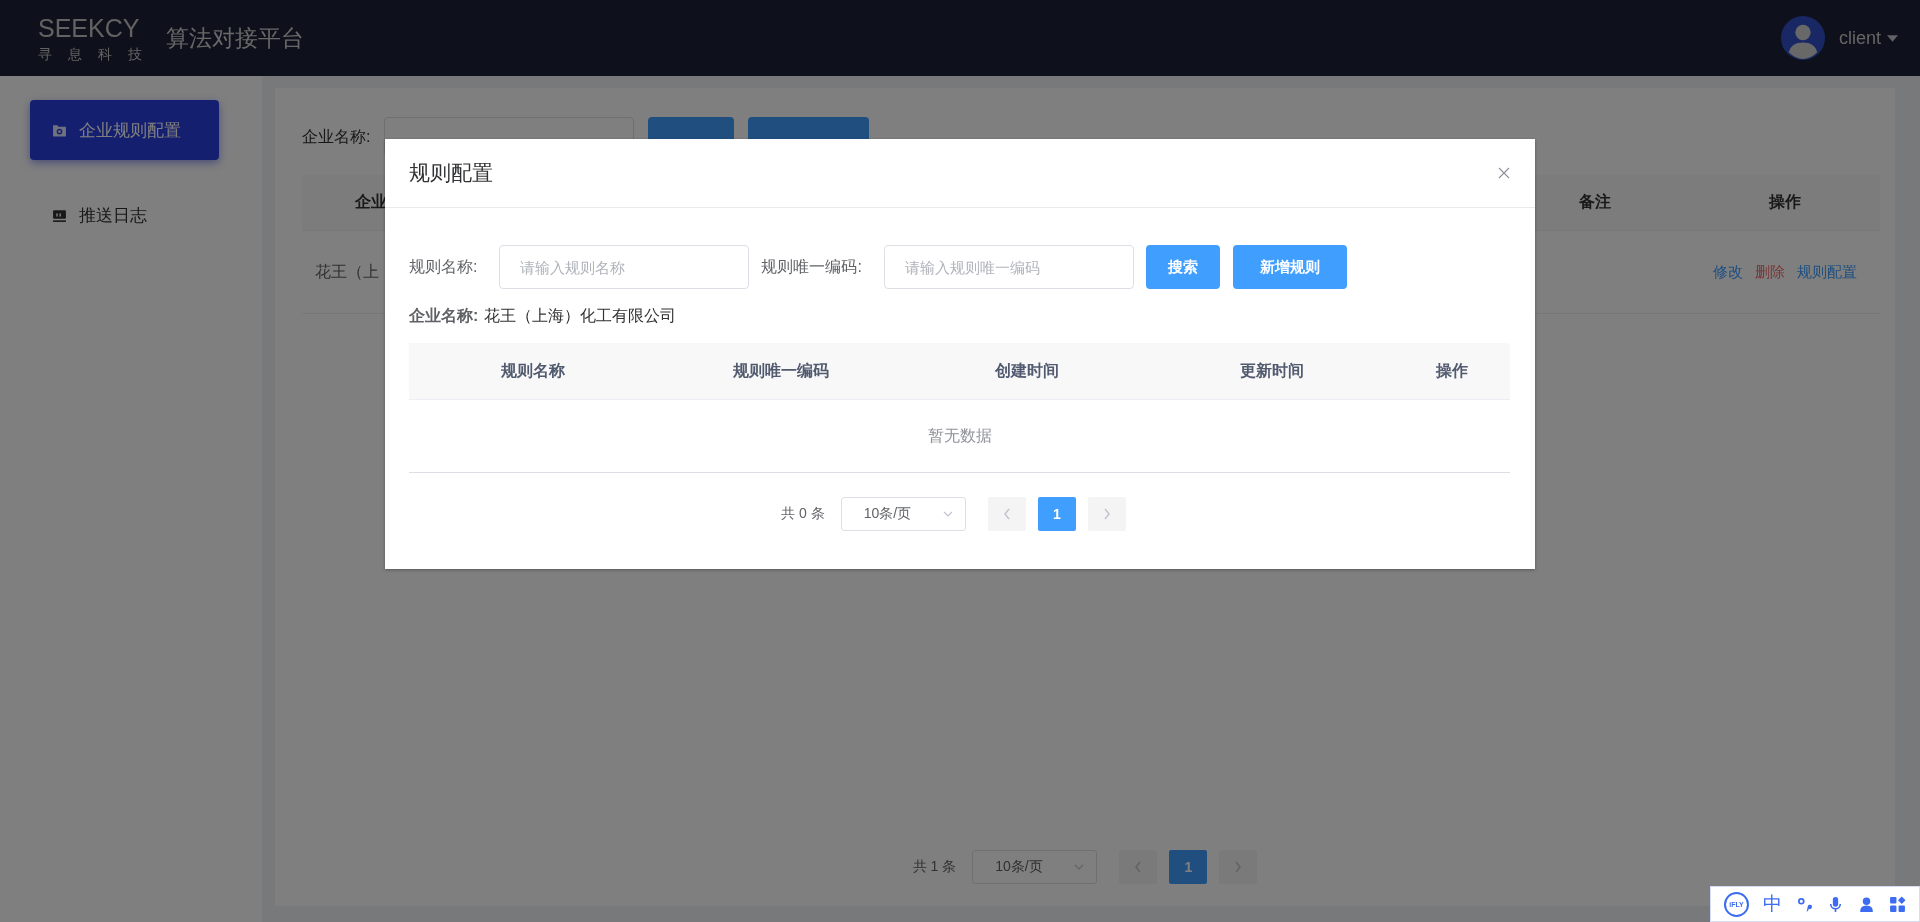  Describe the element at coordinates (1289, 267) in the screenshot. I see `action-button: 新增规则` at that location.